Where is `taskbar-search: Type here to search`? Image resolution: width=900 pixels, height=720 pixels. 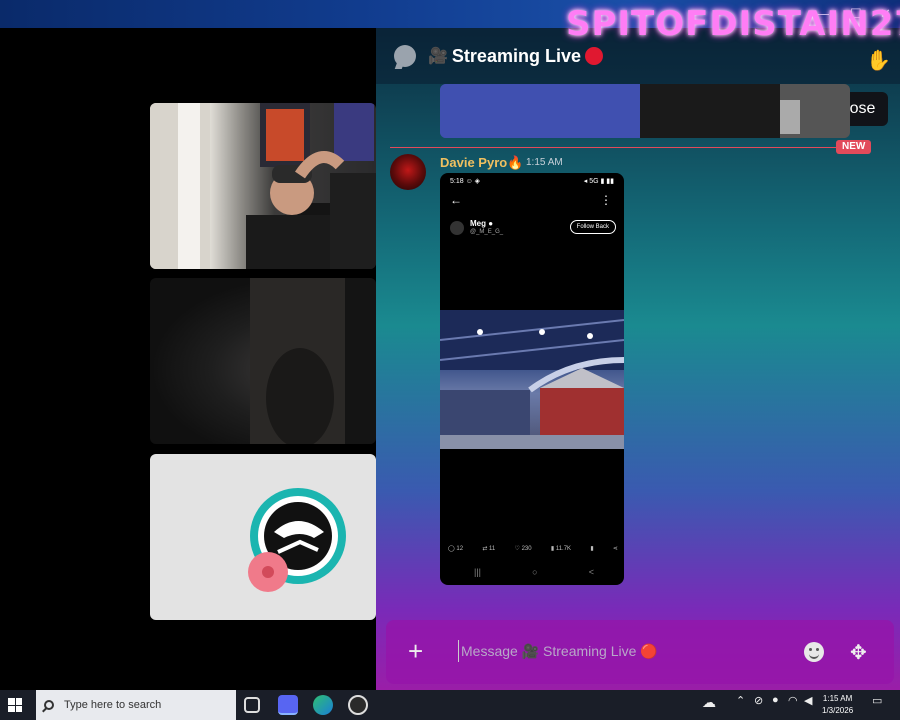 taskbar-search: Type here to search is located at coordinates (136, 705).